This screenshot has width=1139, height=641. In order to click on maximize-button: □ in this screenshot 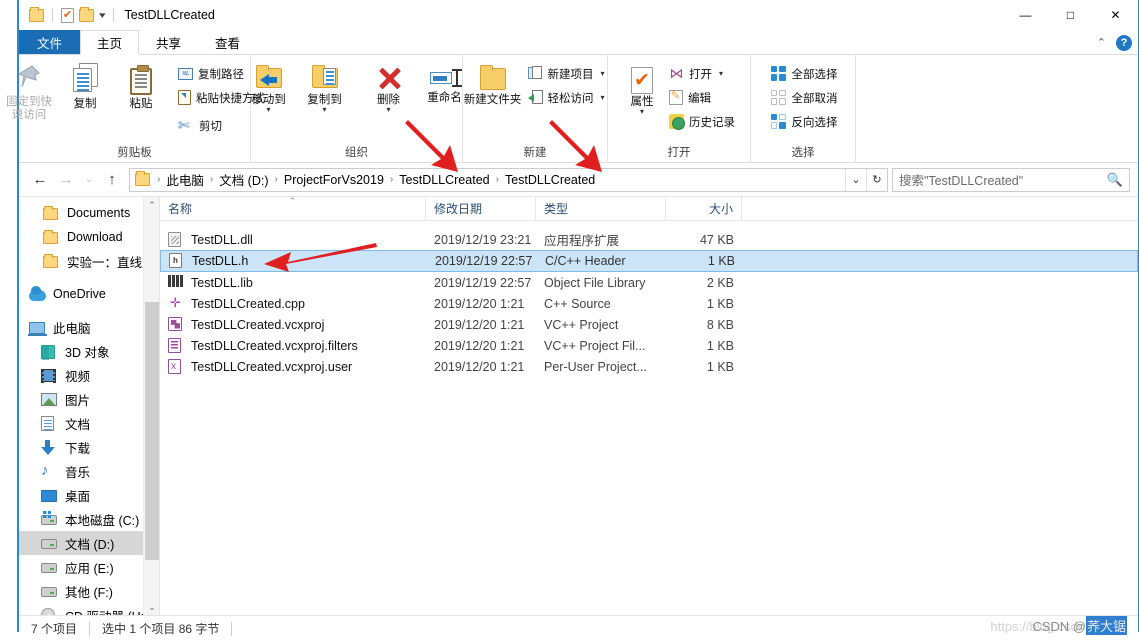, I will do `click(1070, 15)`.